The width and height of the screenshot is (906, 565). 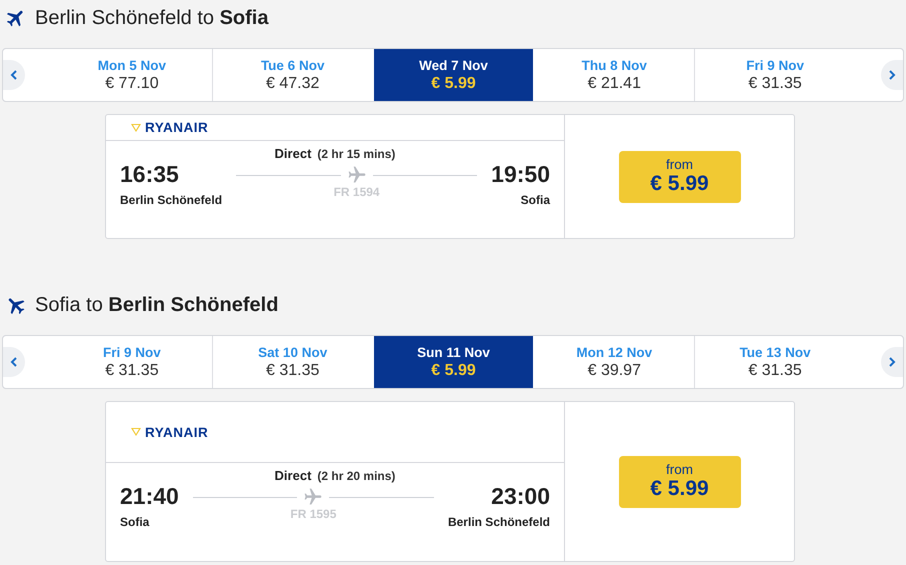 What do you see at coordinates (453, 352) in the screenshot?
I see `date-label: Sun 11 Nov` at bounding box center [453, 352].